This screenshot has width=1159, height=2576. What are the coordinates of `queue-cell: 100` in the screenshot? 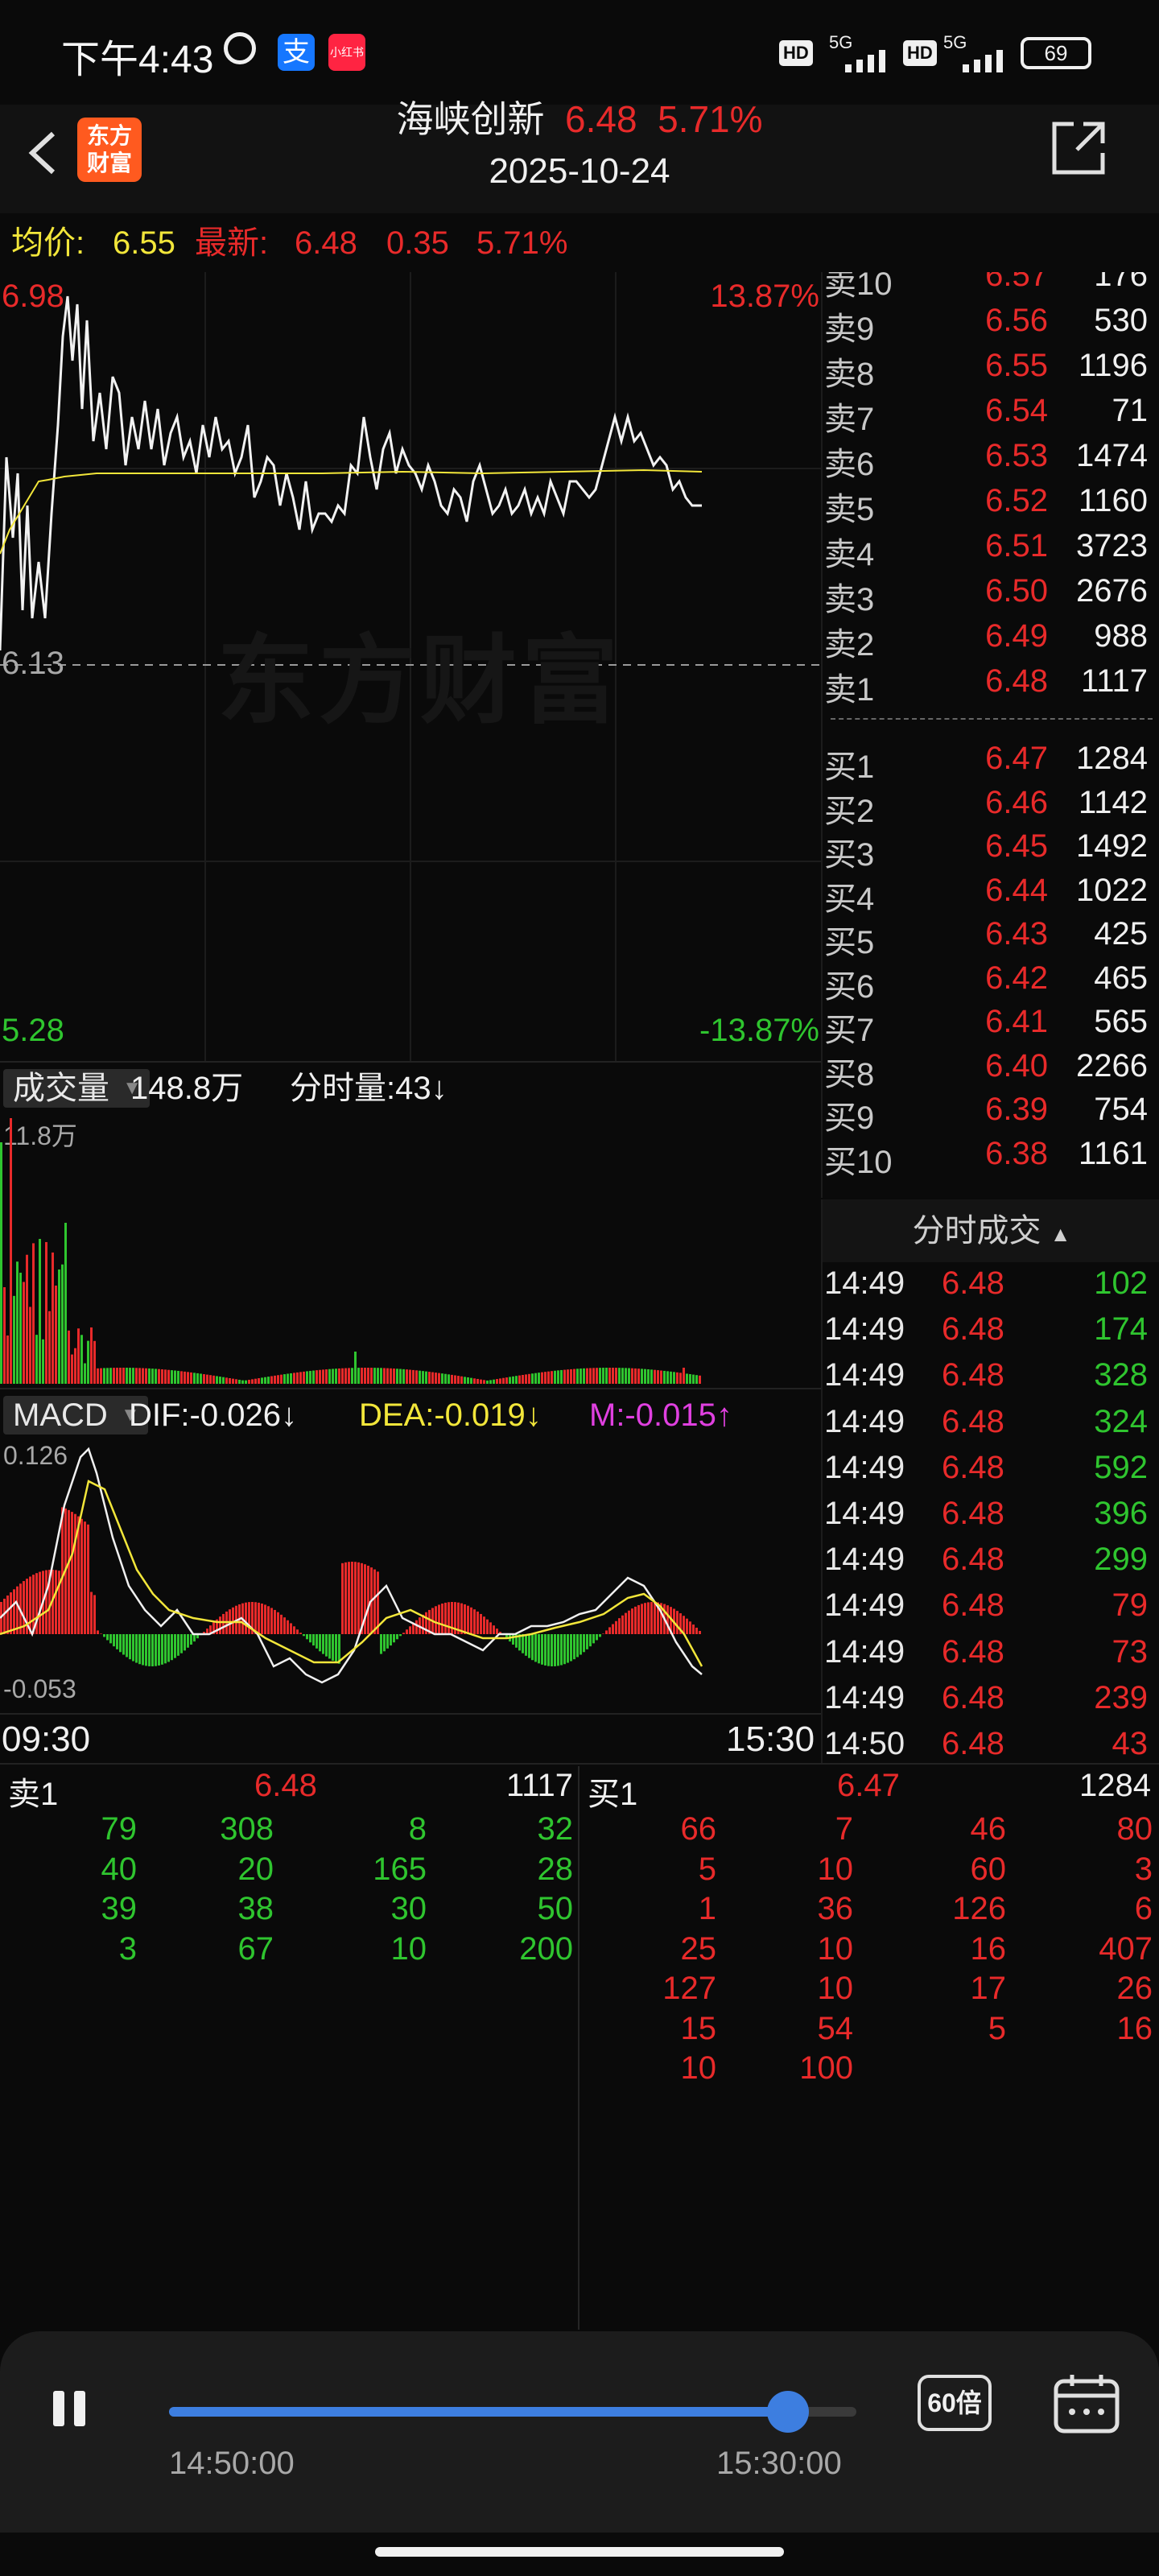 It's located at (826, 2068).